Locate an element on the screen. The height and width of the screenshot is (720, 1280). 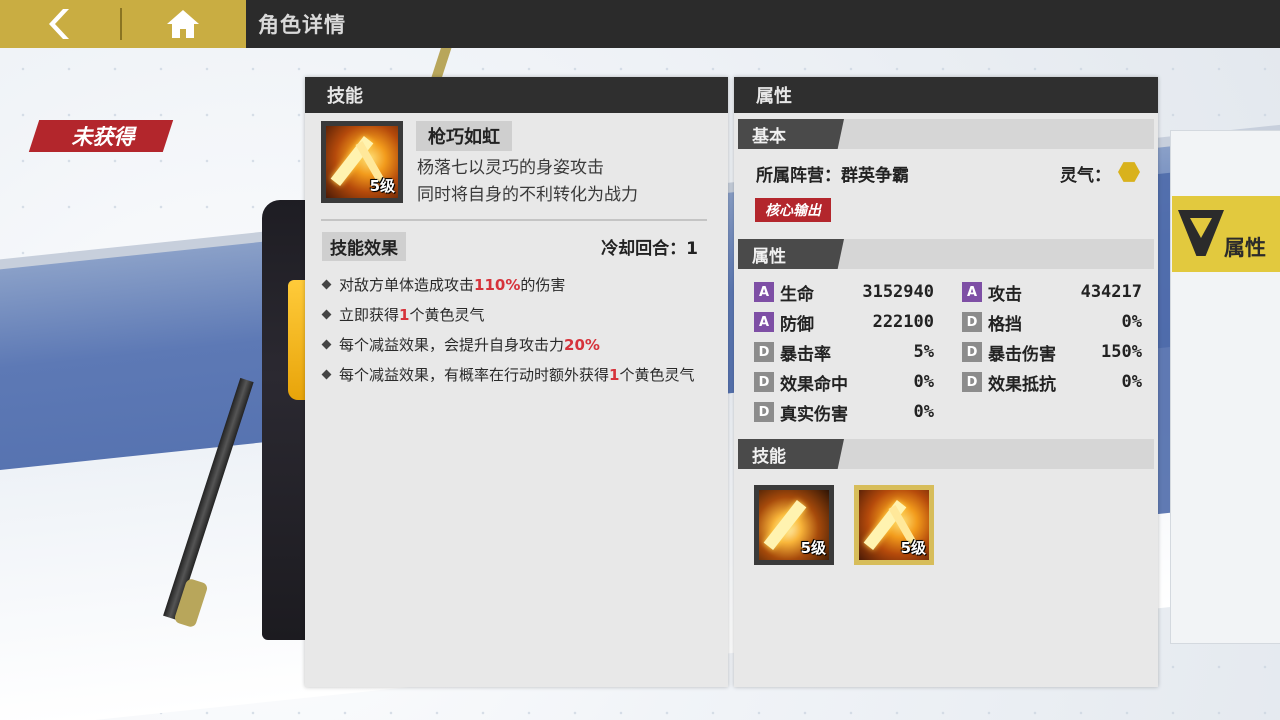
stat-name: 防御 is located at coordinates (797, 324).